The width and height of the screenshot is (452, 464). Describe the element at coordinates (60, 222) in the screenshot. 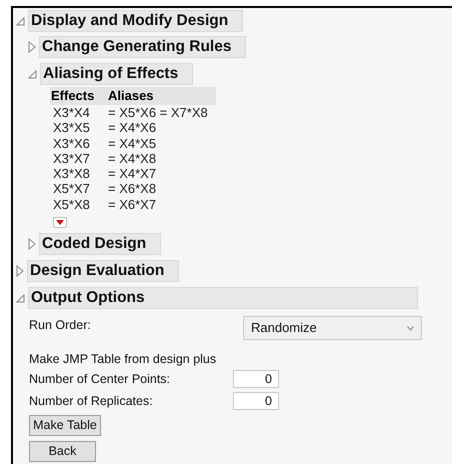

I see `menu-disclosure-icon` at that location.